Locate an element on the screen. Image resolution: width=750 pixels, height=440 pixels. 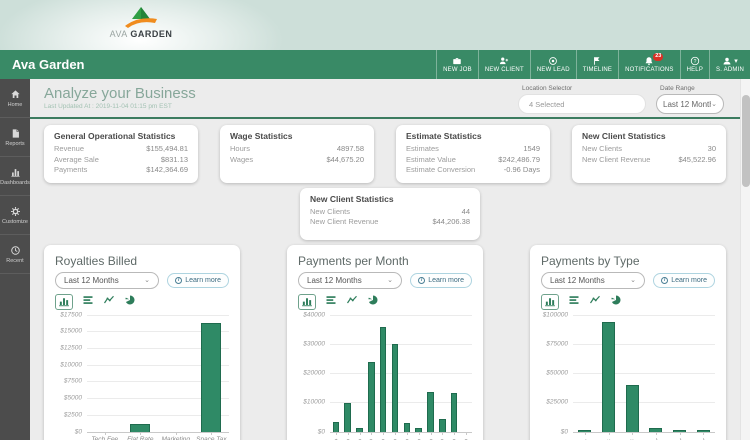
info-icon: i is located at coordinates (665, 280).